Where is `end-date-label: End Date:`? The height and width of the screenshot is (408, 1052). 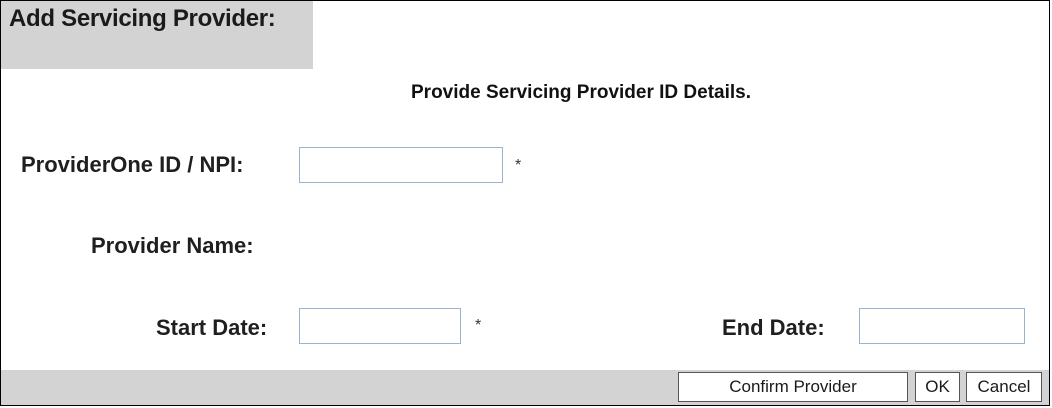 end-date-label: End Date: is located at coordinates (773, 327).